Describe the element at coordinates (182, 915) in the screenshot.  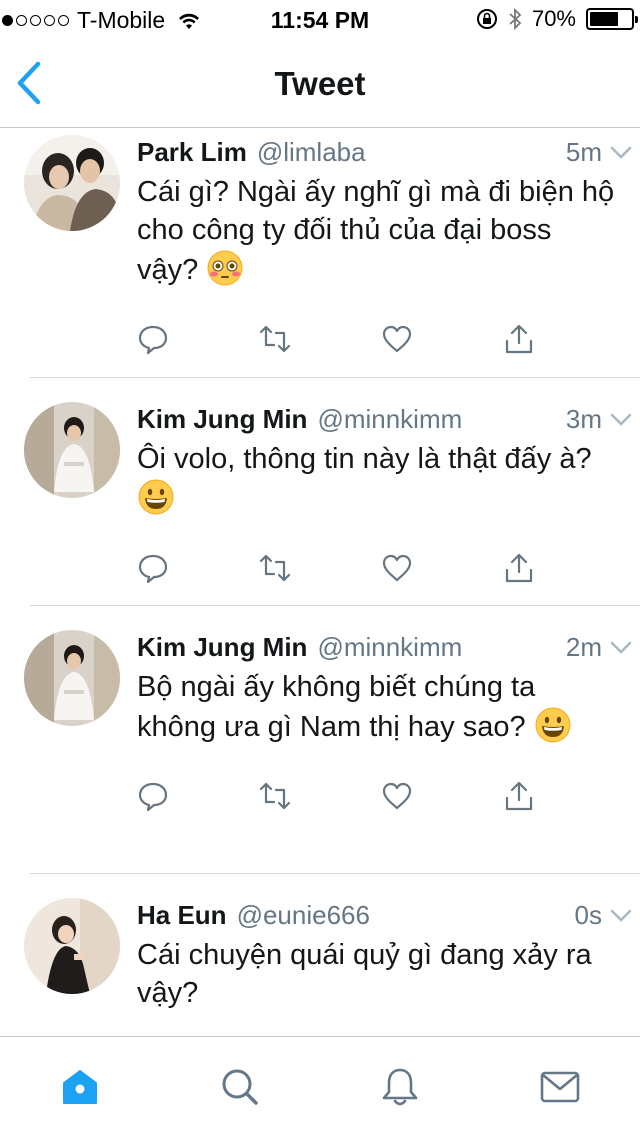
I see `tweet-author-name: Ha Eun` at that location.